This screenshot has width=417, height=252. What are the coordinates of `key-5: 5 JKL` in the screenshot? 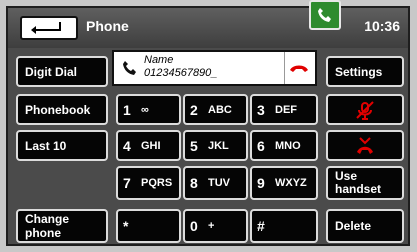 It's located at (215, 145).